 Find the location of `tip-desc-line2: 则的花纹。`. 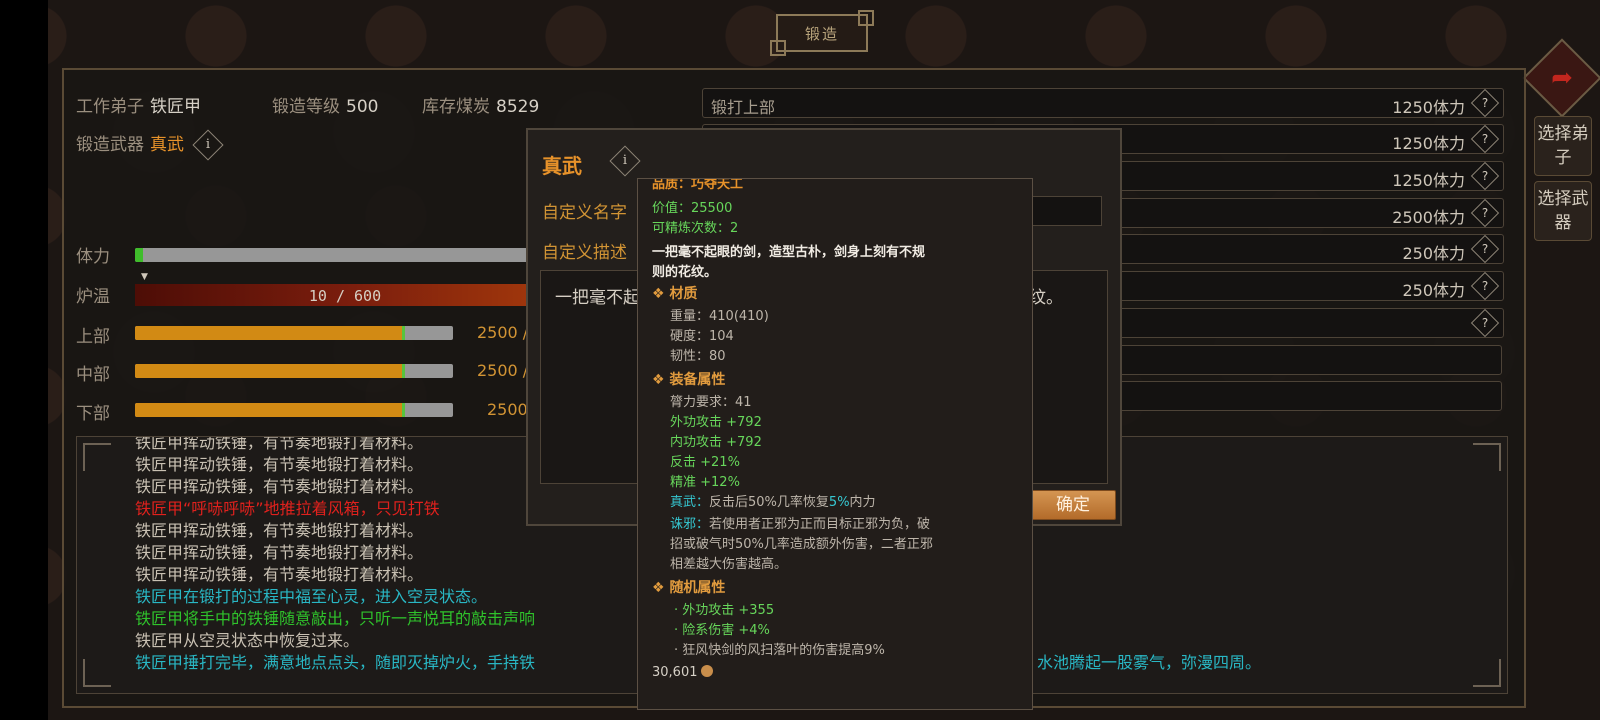

tip-desc-line2: 则的花纹。 is located at coordinates (685, 272).